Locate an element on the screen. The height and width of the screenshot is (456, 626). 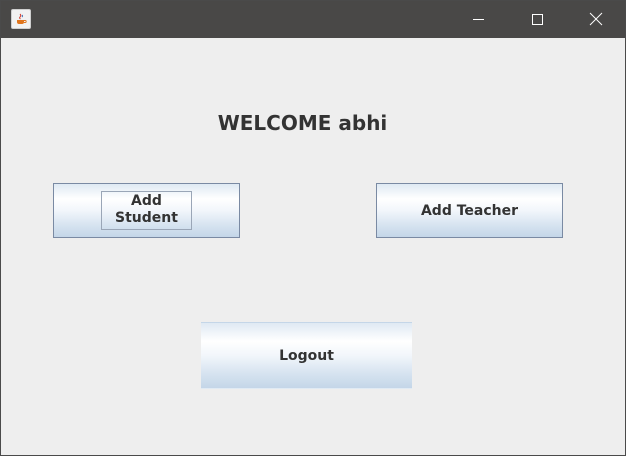
add-student-button: Add Student is located at coordinates (146, 210).